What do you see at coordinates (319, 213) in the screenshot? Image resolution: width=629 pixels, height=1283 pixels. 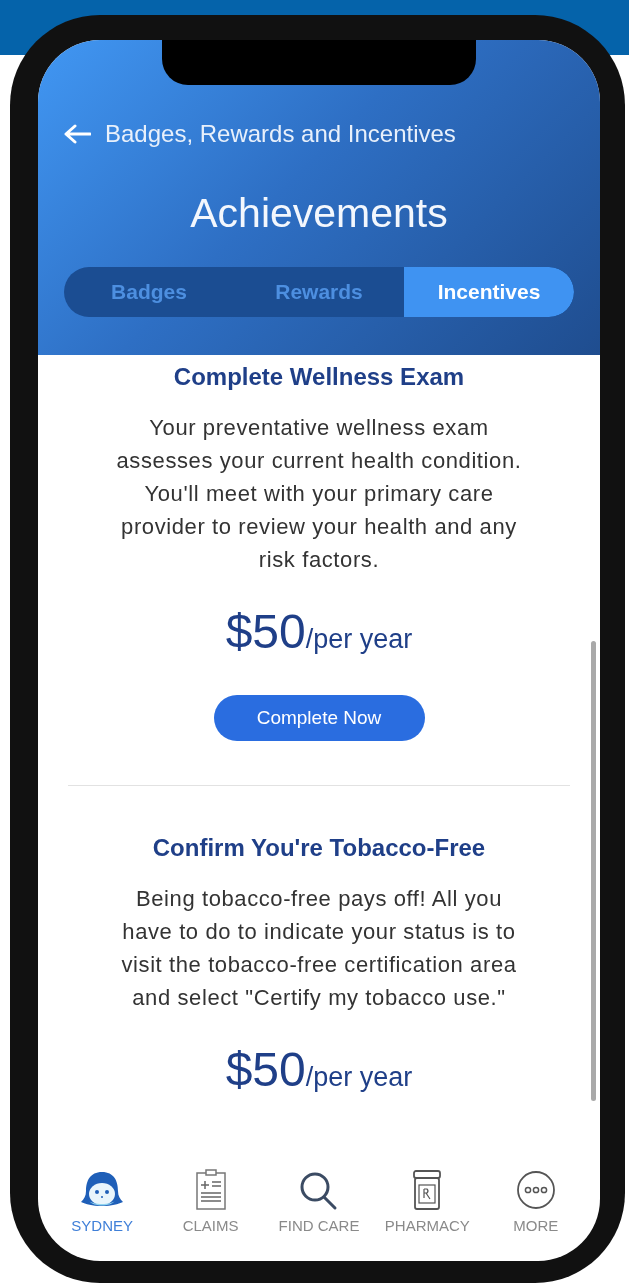 I see `page-title: Achievements` at bounding box center [319, 213].